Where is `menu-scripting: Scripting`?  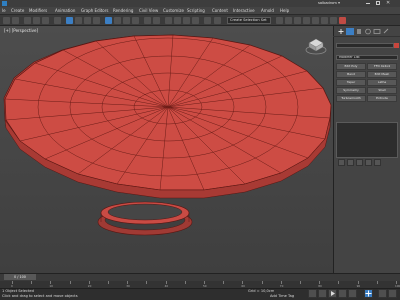
menu-scripting: Scripting is located at coordinates (196, 11).